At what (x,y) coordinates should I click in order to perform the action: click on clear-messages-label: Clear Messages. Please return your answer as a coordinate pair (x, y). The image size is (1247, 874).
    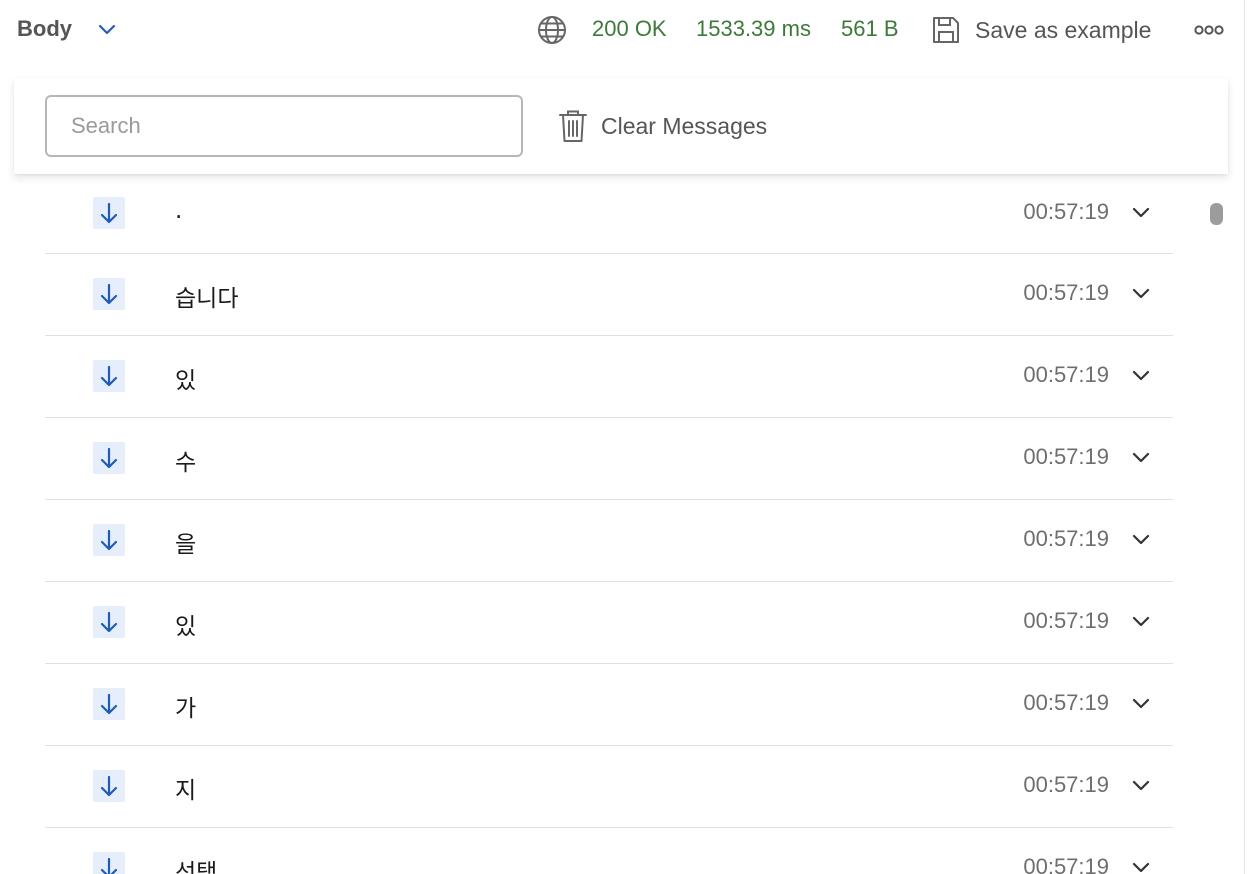
    Looking at the image, I should click on (684, 125).